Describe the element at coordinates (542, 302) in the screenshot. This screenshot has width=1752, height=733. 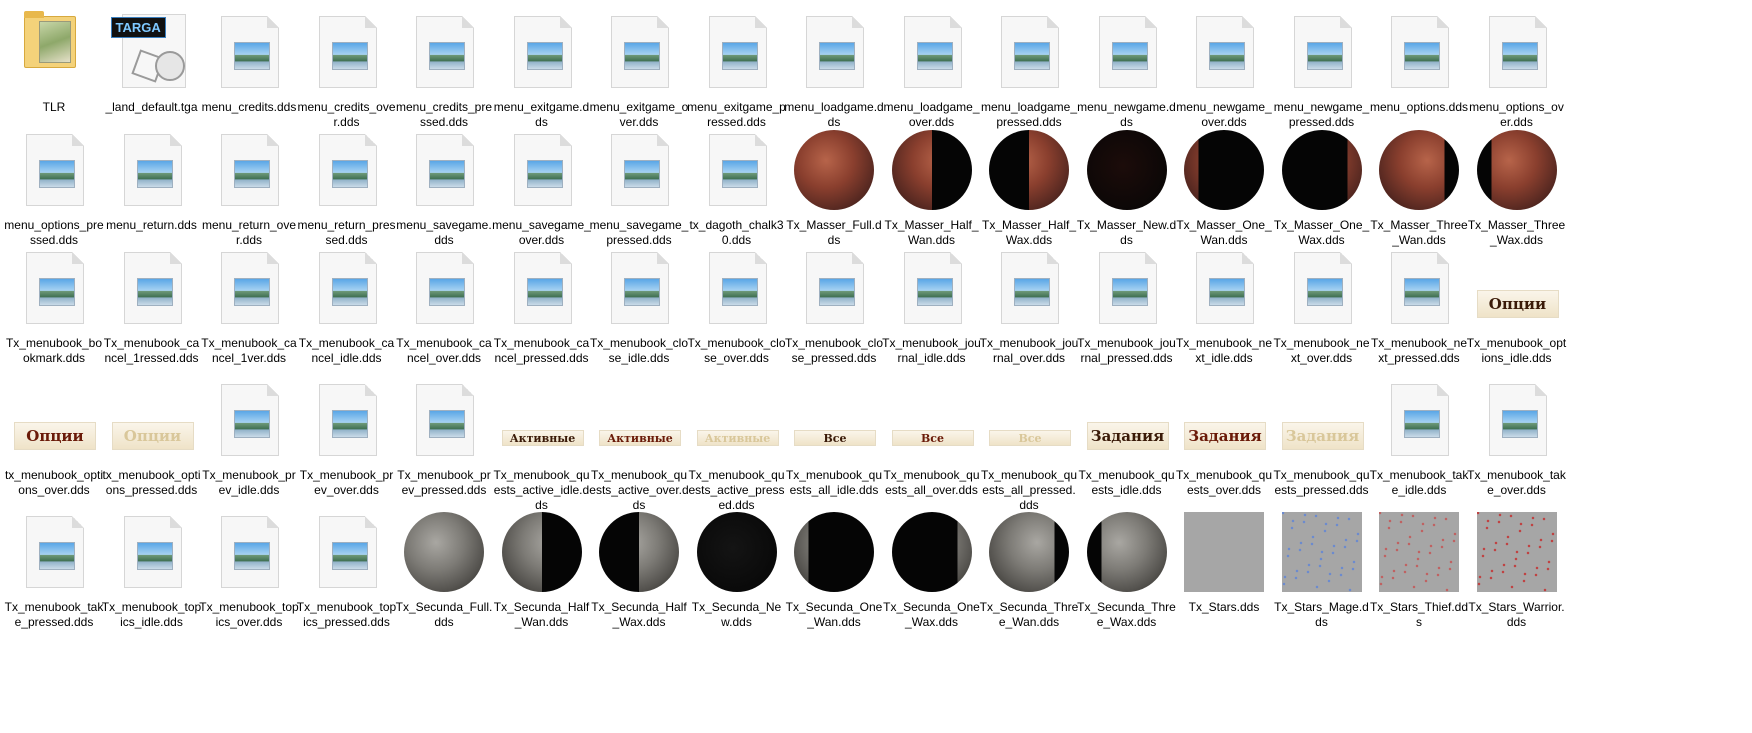
I see `file-item: Tx_menubook_cancel_pressed.dds` at that location.